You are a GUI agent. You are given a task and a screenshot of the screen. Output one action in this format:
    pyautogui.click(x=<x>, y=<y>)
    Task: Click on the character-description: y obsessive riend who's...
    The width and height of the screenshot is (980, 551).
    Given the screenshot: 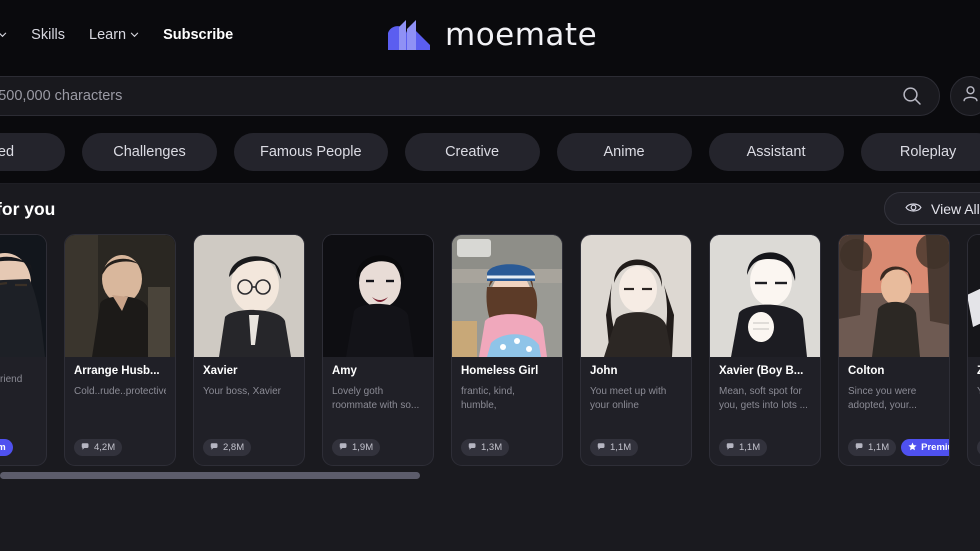 What is the action you would take?
    pyautogui.click(x=11, y=379)
    